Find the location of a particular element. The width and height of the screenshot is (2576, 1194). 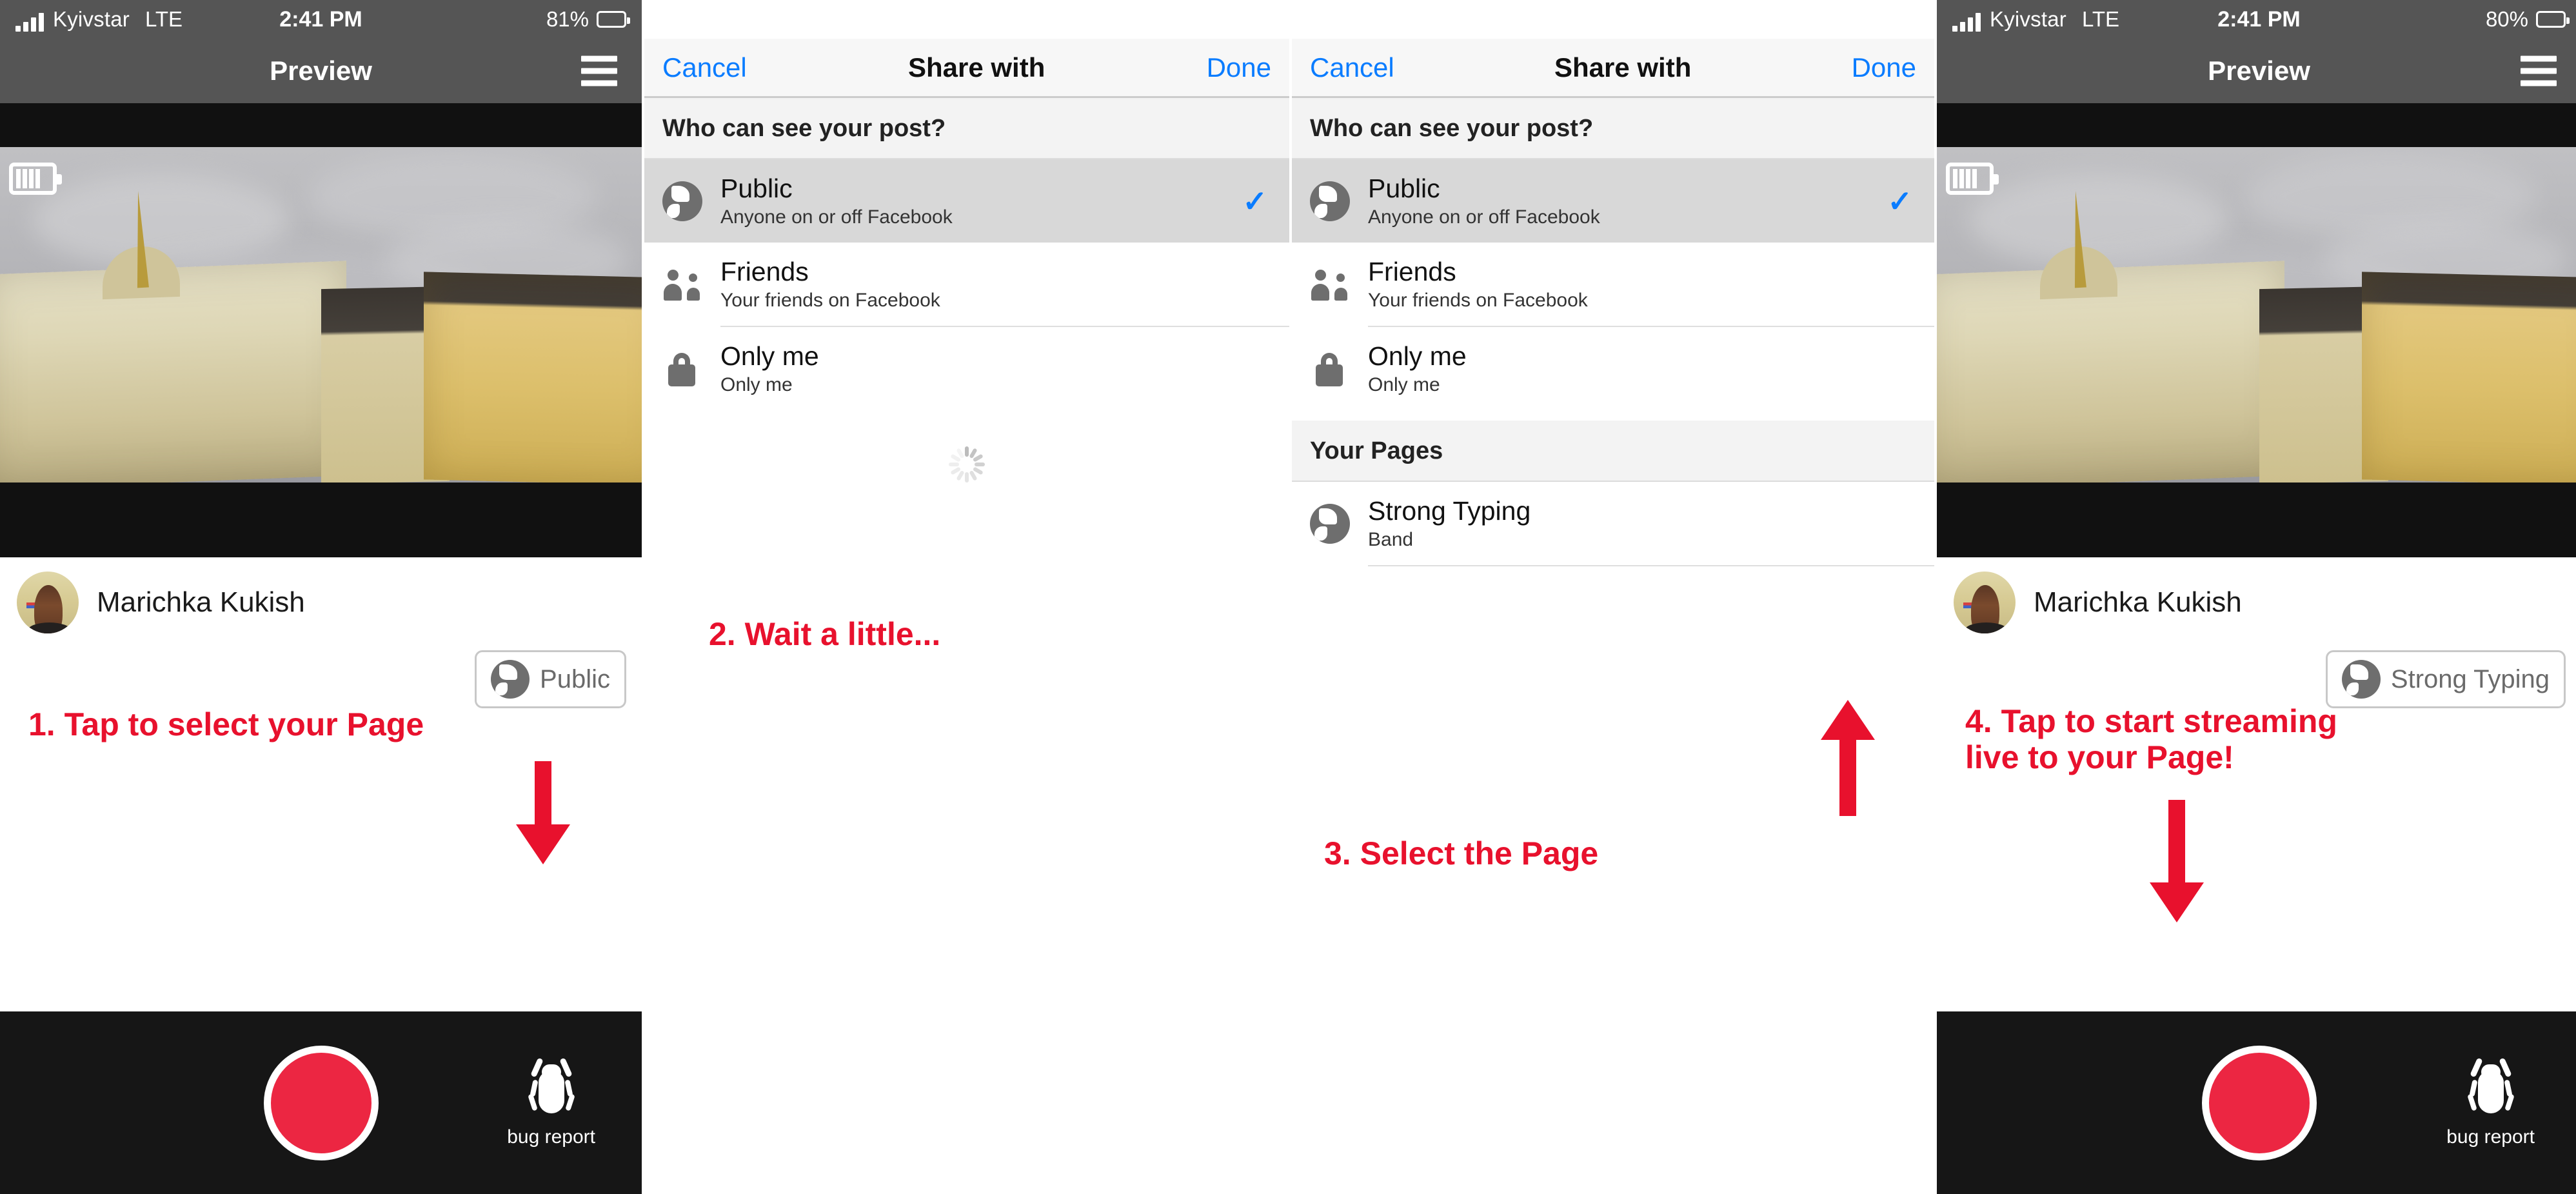

ios-status-bar: Kyivstar LTE 2:41 PM 80% is located at coordinates (2256, 19).